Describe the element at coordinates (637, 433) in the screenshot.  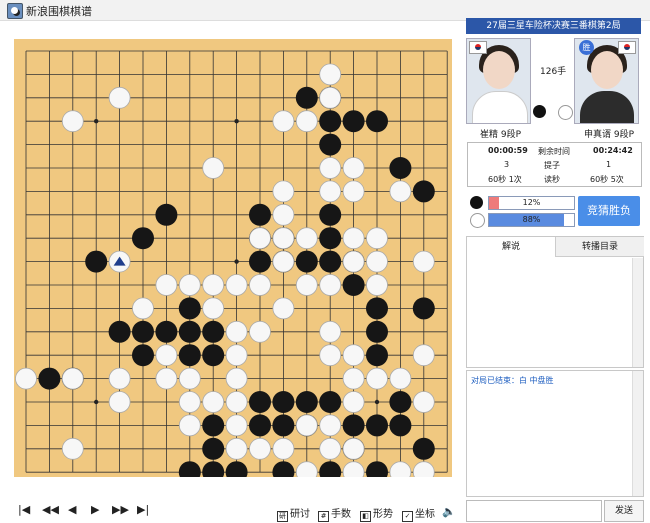
I see `result-scrollbar` at that location.